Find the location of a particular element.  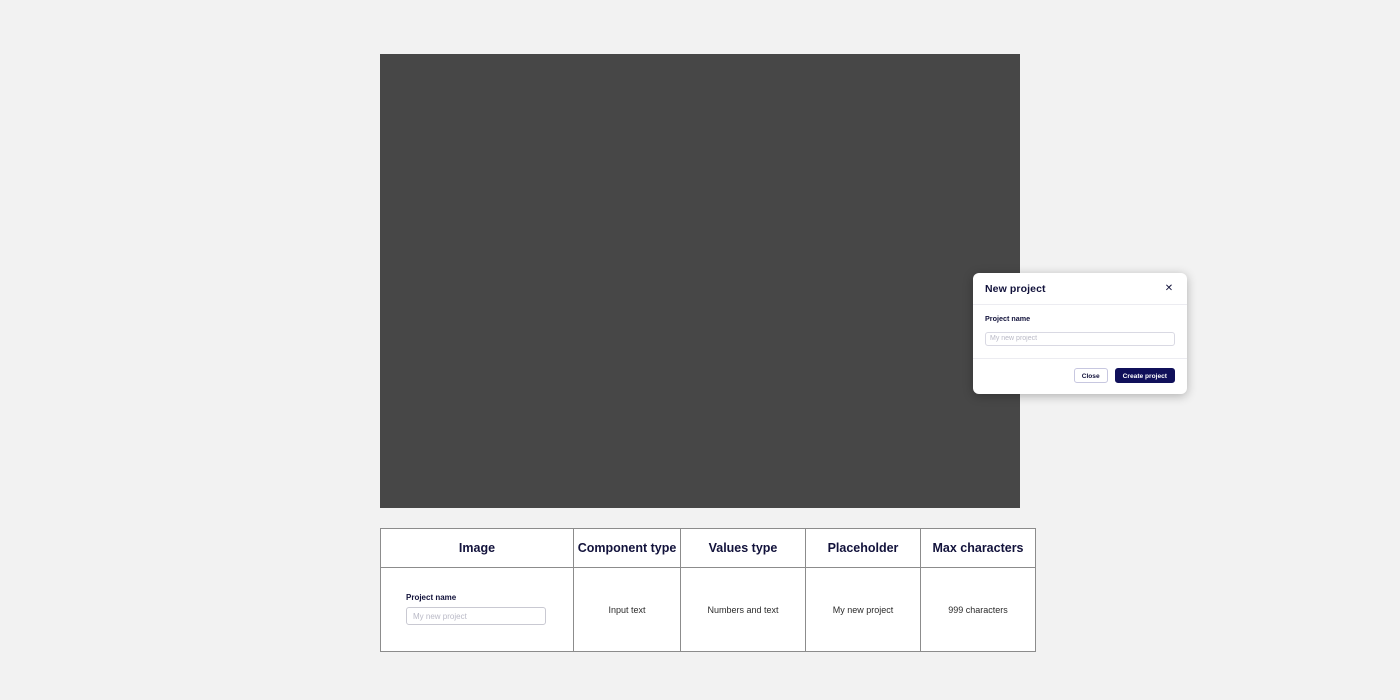

project-name-input is located at coordinates (1080, 338).